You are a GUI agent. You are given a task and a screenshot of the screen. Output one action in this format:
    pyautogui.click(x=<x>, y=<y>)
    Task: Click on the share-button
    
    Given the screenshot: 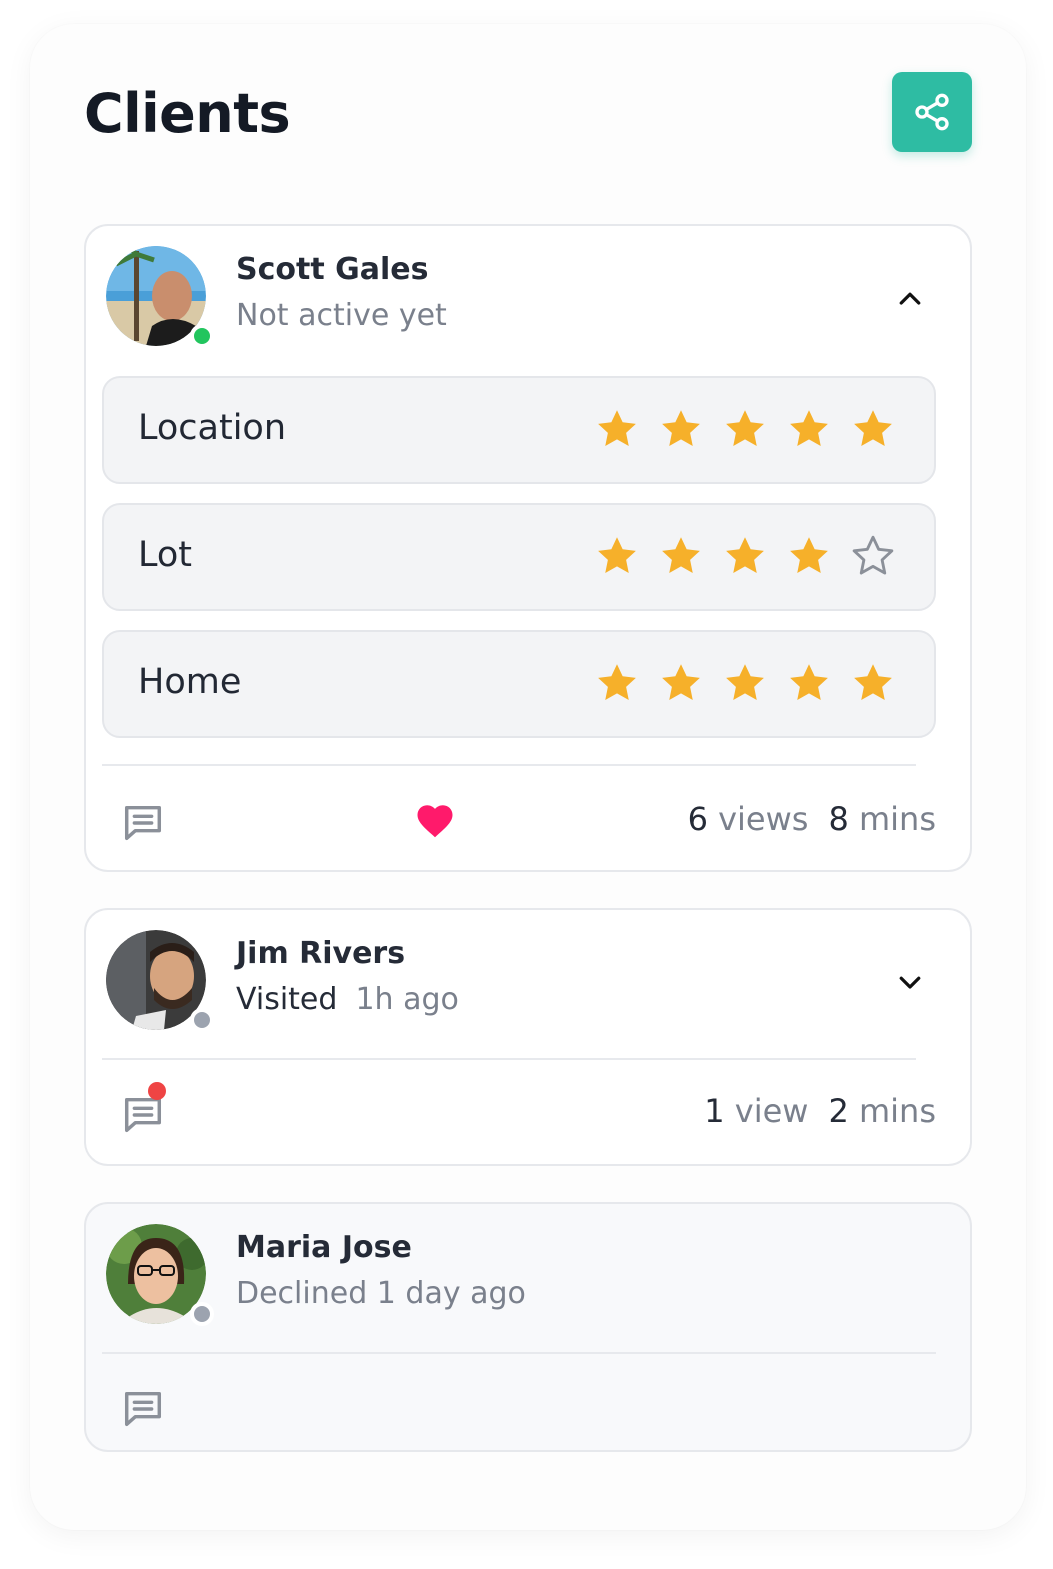 What is the action you would take?
    pyautogui.click(x=932, y=112)
    